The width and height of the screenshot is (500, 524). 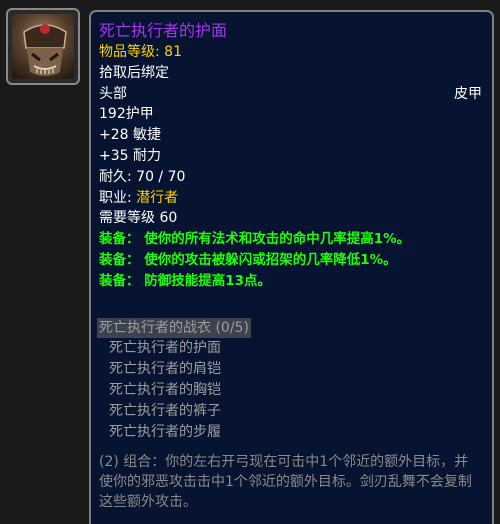 I want to click on armor-type-label: 皮甲, so click(x=468, y=93).